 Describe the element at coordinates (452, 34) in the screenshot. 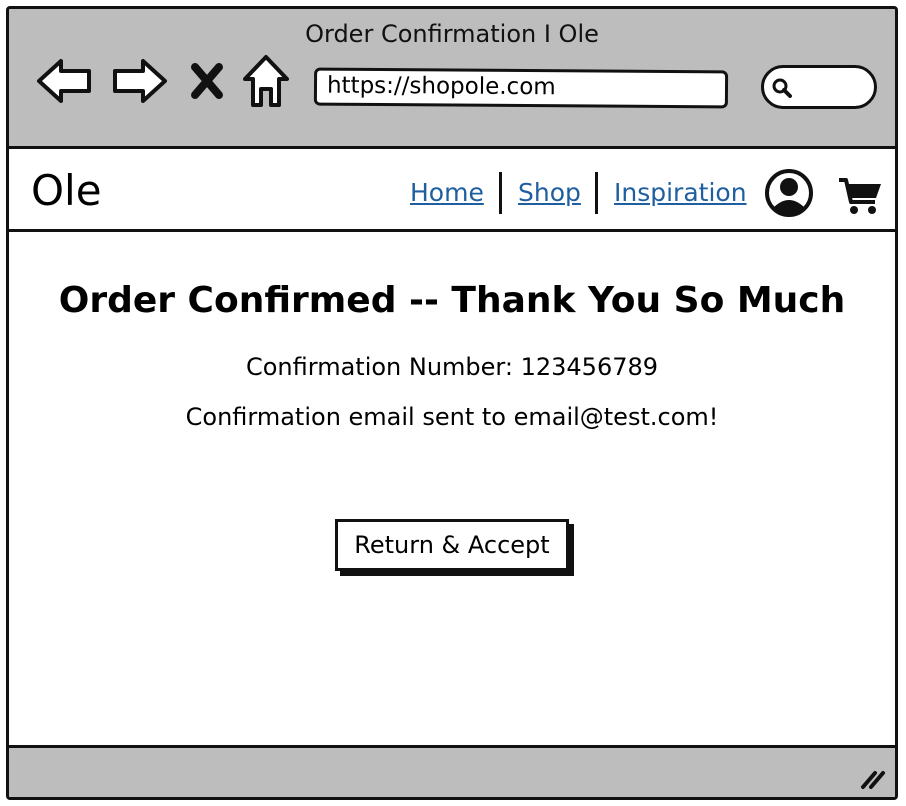

I see `window-title: Order Confirmation I Ole` at that location.